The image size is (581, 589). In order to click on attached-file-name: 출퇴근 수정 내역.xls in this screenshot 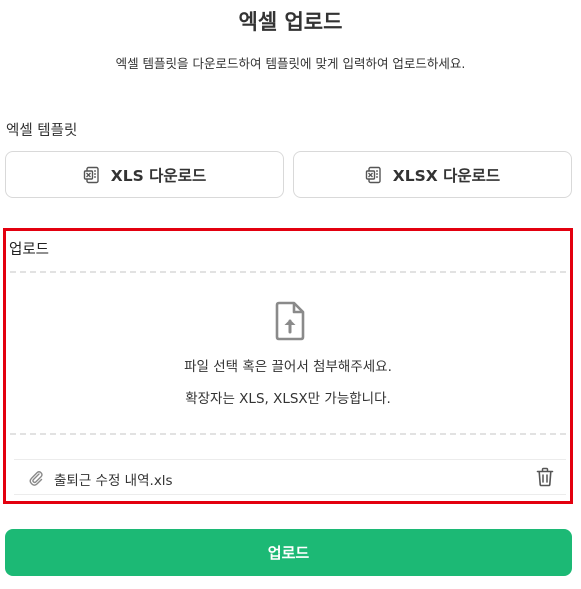, I will do `click(113, 481)`.